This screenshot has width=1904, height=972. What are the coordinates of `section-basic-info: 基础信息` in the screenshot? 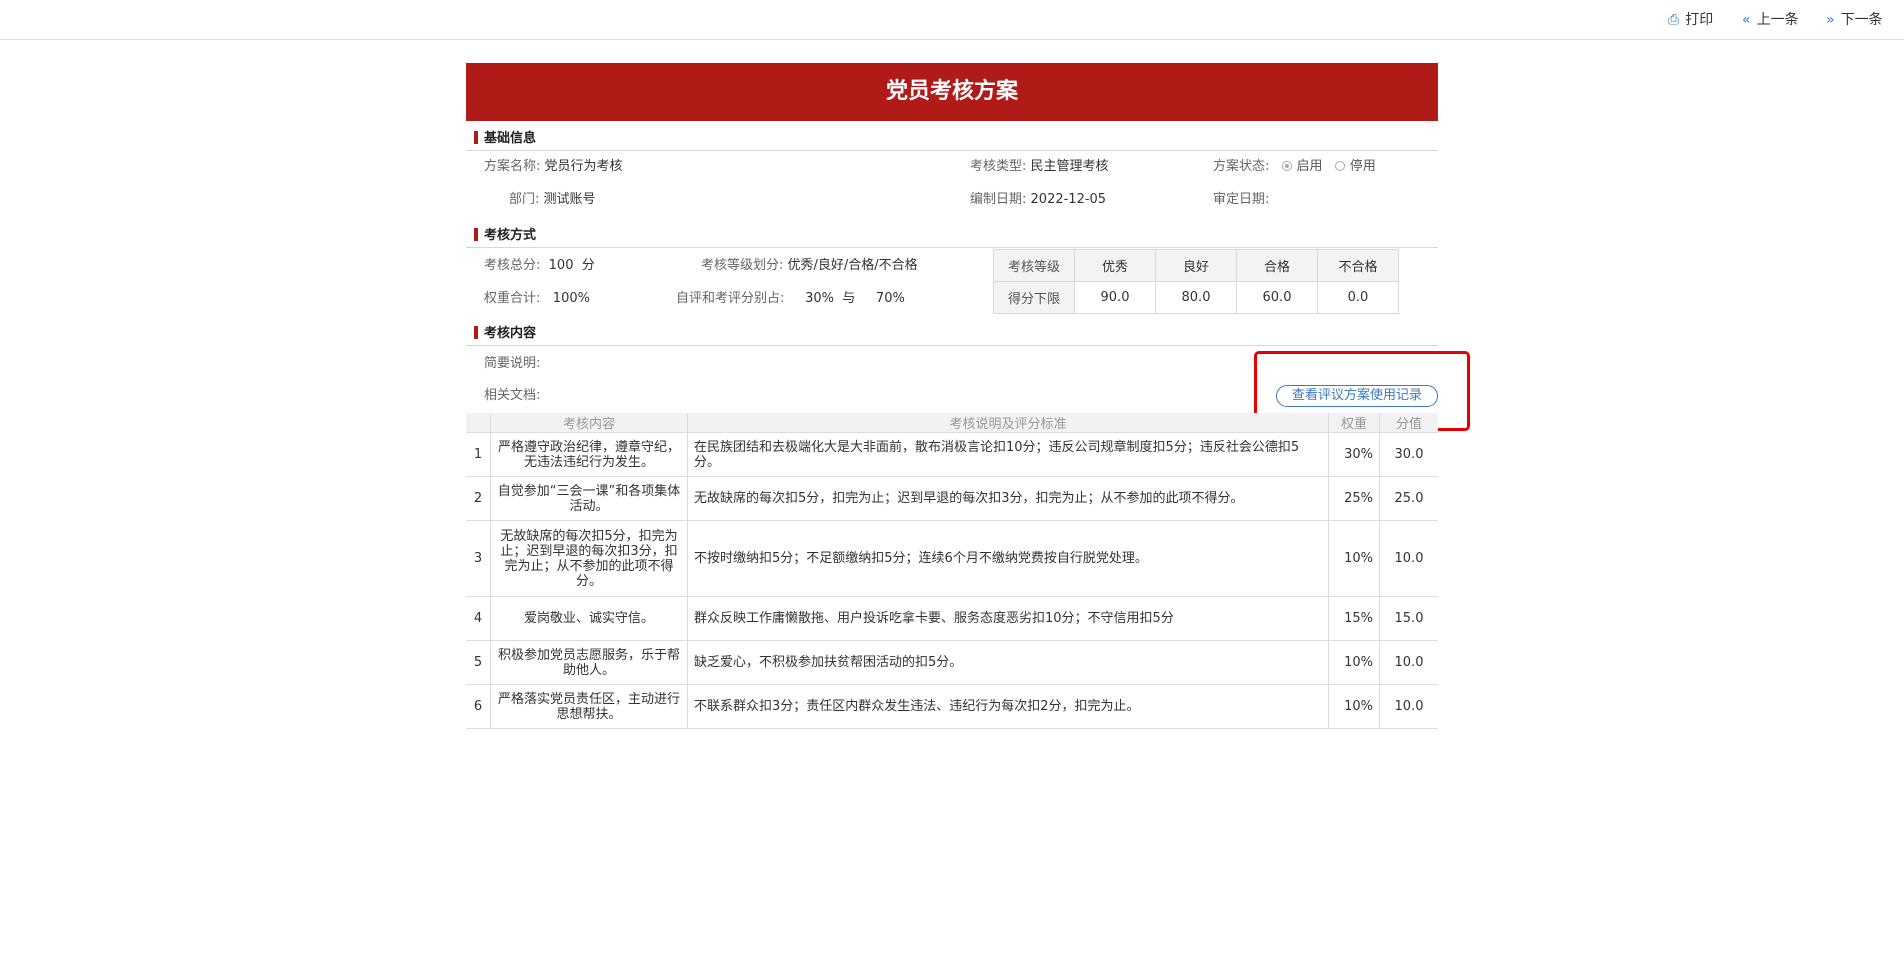 It's located at (952, 140).